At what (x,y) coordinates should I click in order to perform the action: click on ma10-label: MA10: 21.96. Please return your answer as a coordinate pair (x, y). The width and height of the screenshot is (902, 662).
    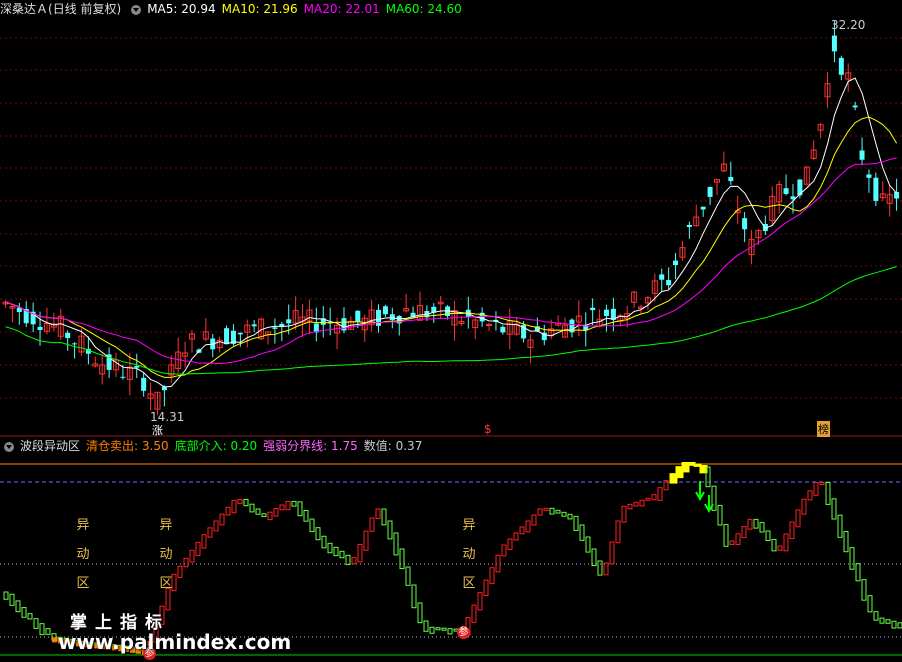
    Looking at the image, I should click on (259, 9).